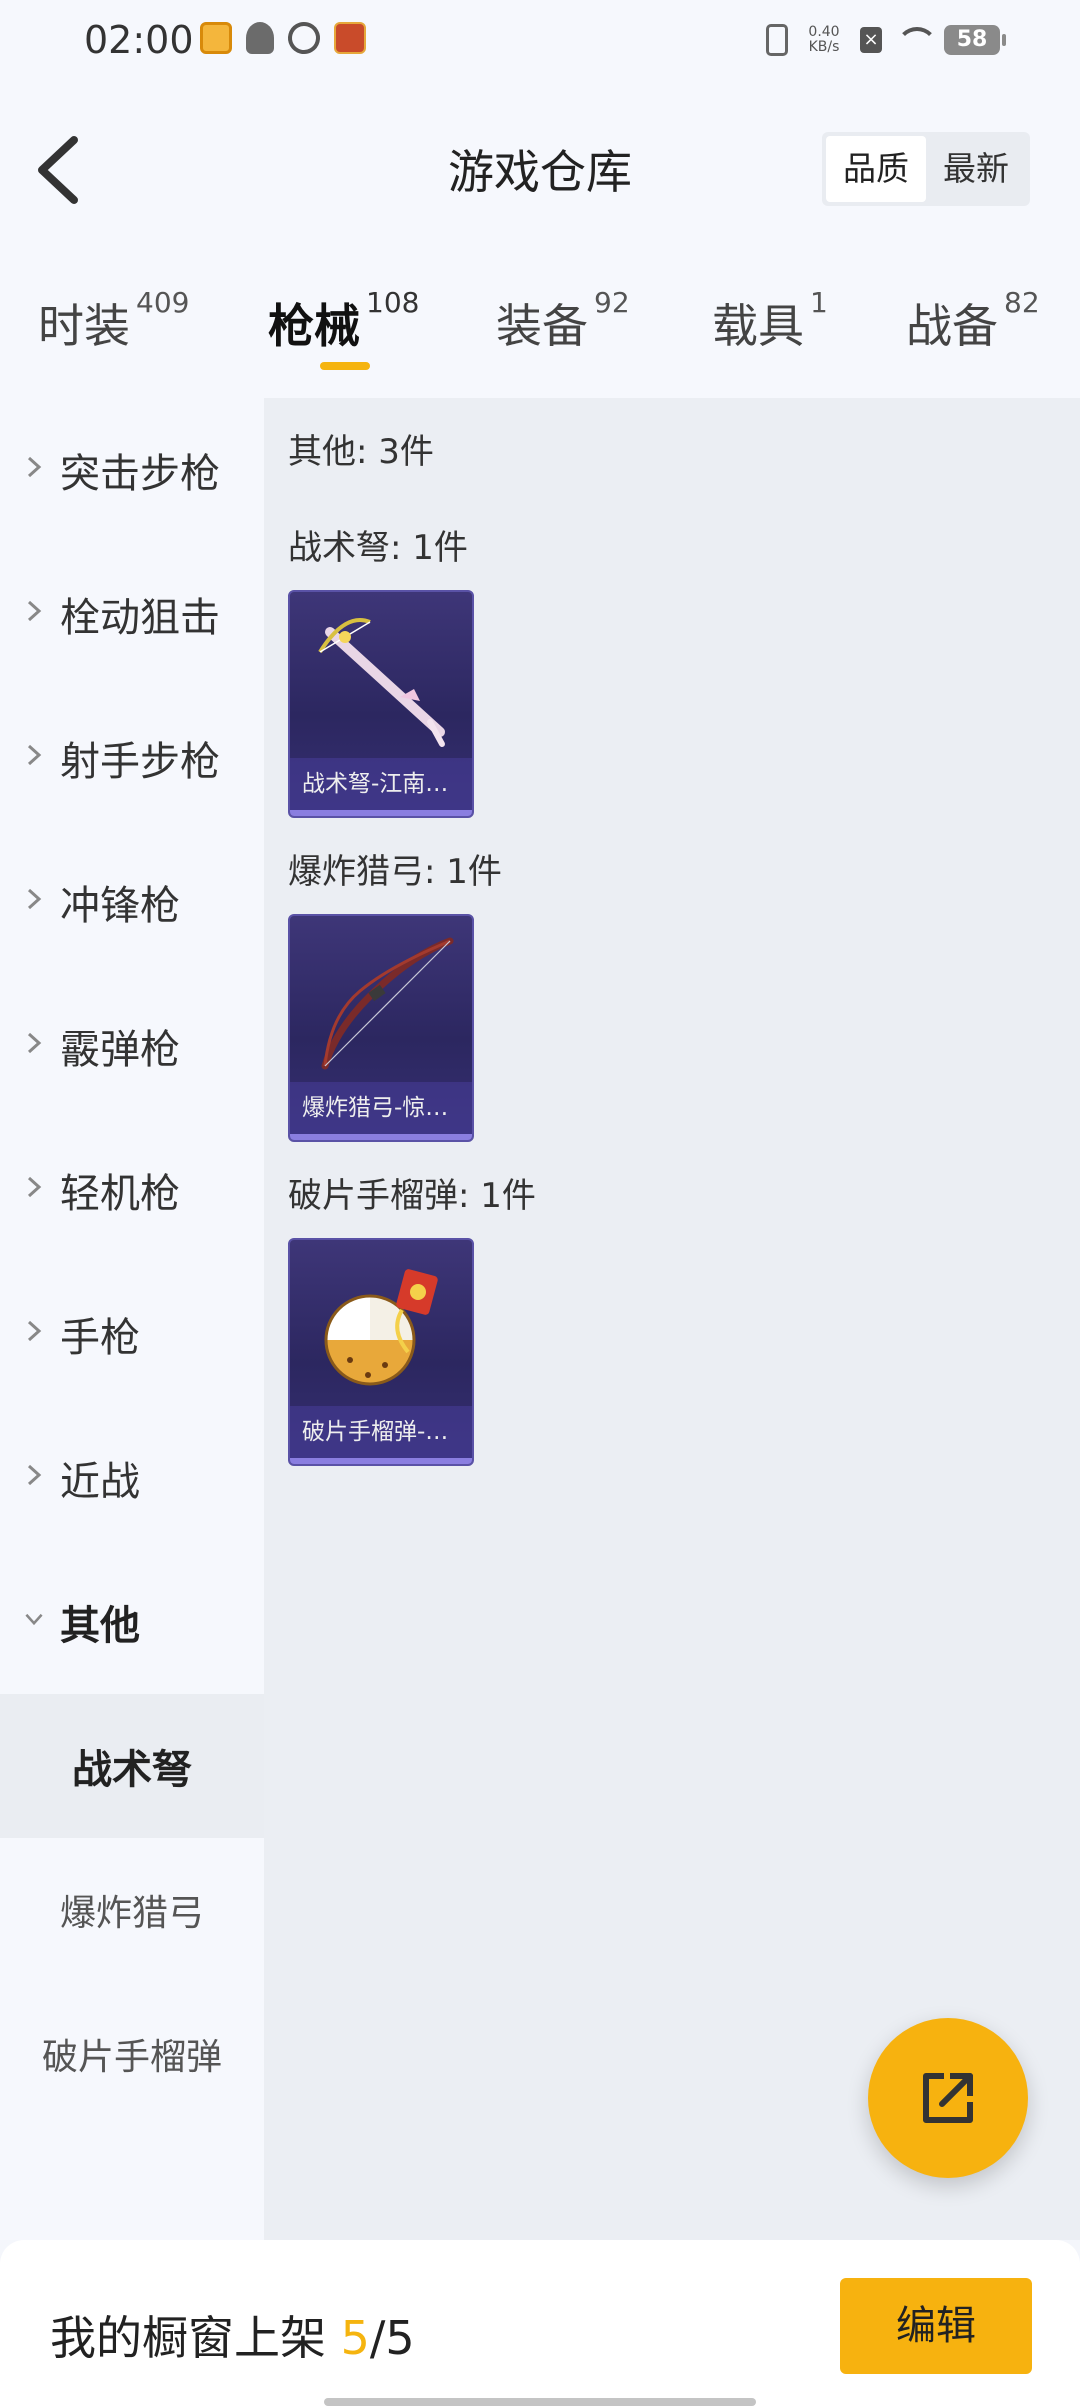 The height and width of the screenshot is (2408, 1080). What do you see at coordinates (216, 38) in the screenshot?
I see `app-notification-icon` at bounding box center [216, 38].